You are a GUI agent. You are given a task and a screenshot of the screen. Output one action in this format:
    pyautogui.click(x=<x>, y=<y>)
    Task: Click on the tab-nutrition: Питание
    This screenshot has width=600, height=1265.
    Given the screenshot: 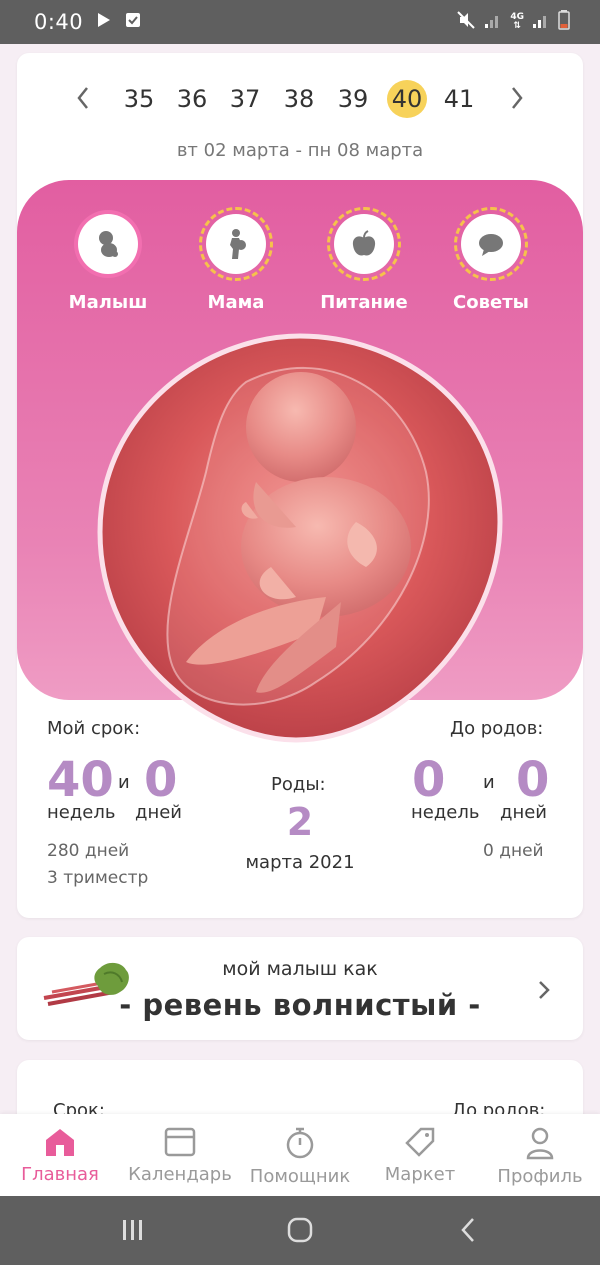 What is the action you would take?
    pyautogui.click(x=364, y=260)
    